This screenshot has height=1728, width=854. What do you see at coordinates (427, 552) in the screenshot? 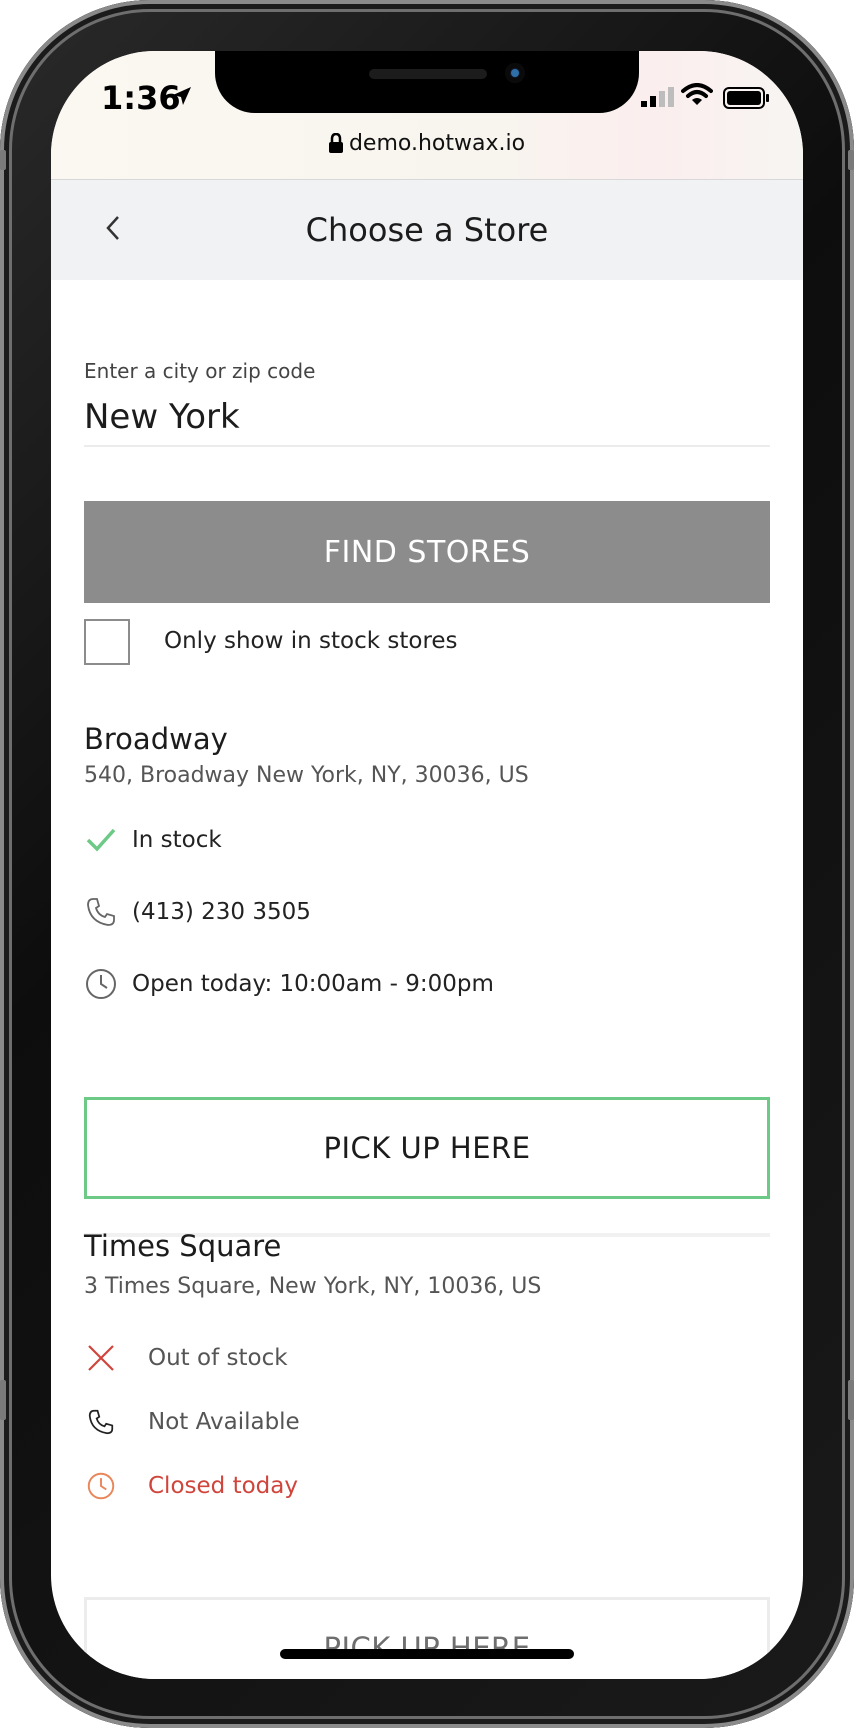
I see `find-stores-button: FIND STORES` at bounding box center [427, 552].